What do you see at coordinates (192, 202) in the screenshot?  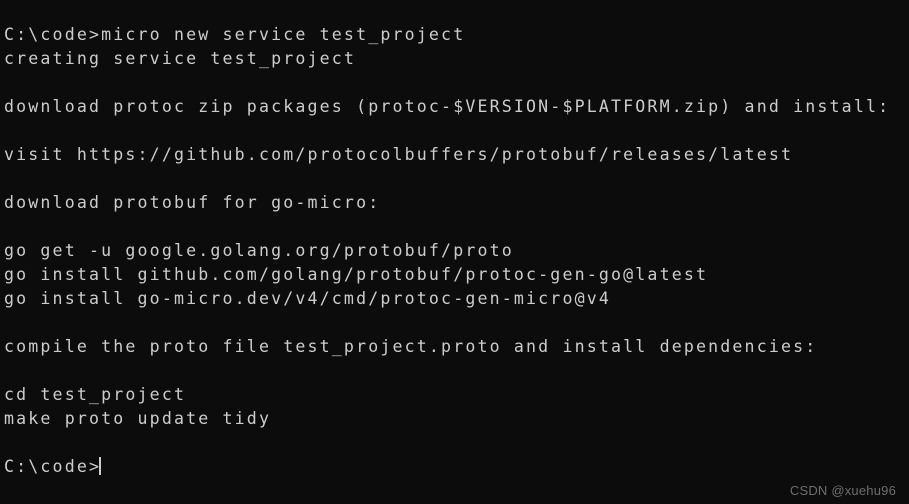 I see `terminal-line: download protobuf for go-micro:` at bounding box center [192, 202].